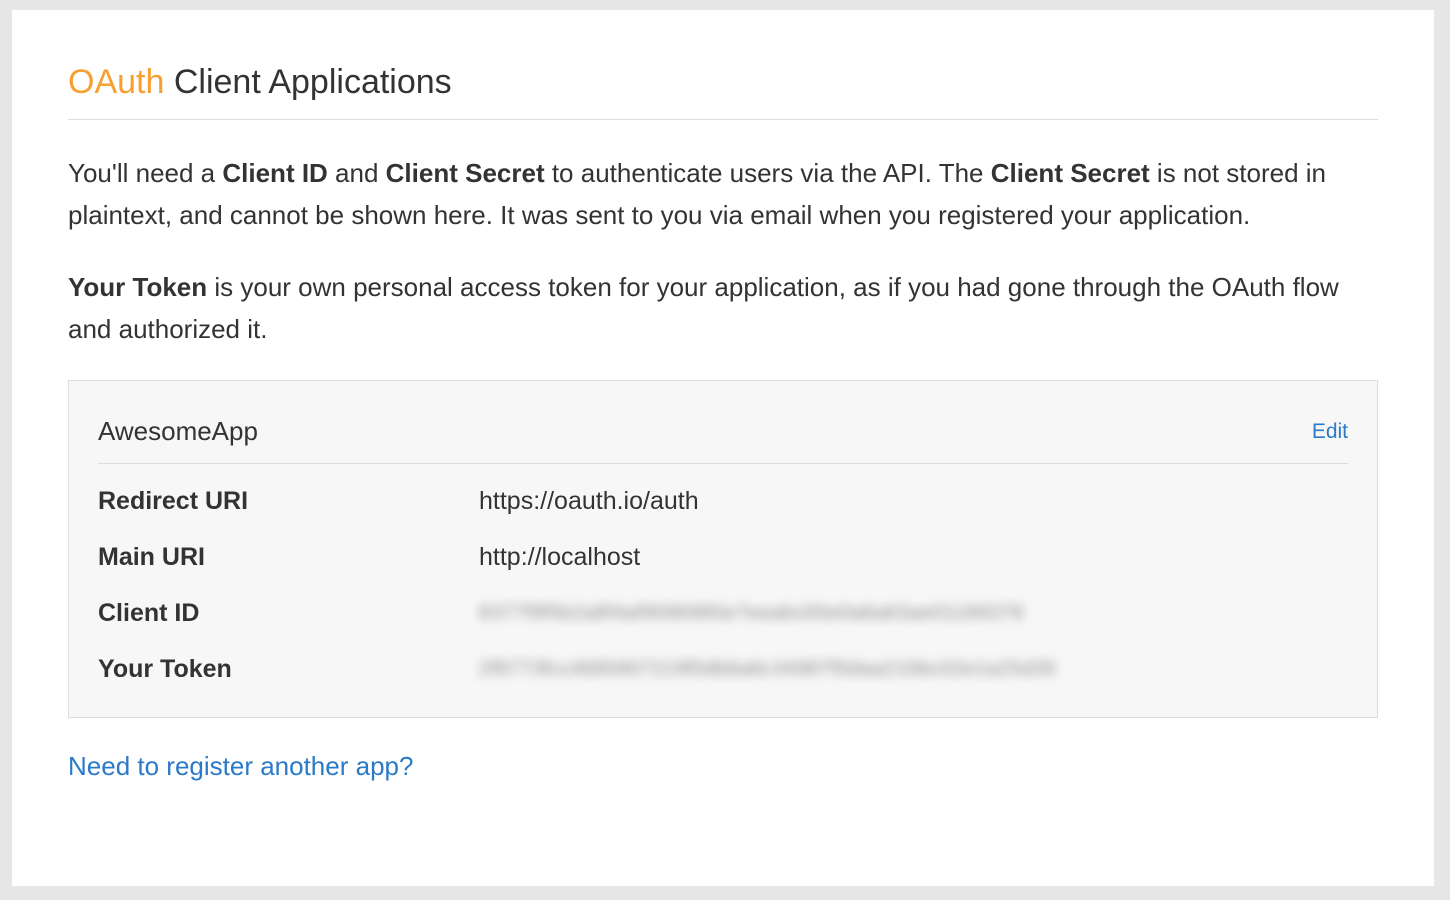  What do you see at coordinates (312, 82) in the screenshot?
I see `title-rest: Client Applications` at bounding box center [312, 82].